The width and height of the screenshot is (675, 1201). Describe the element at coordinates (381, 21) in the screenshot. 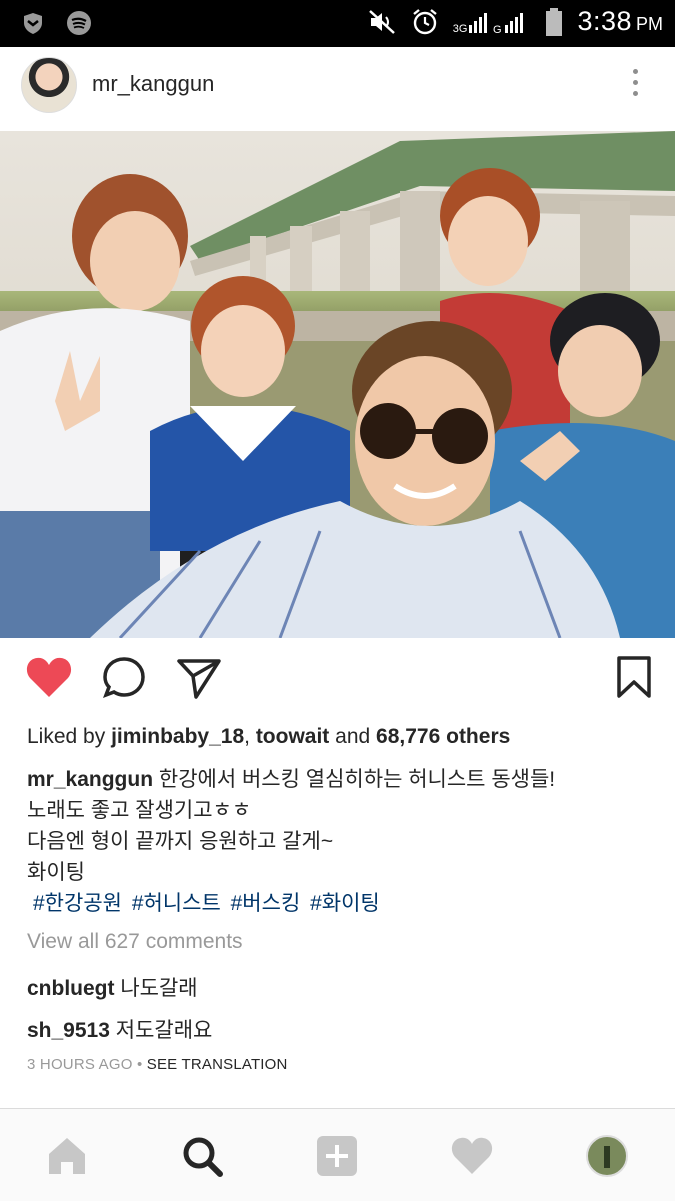

I see `mute-icon` at that location.